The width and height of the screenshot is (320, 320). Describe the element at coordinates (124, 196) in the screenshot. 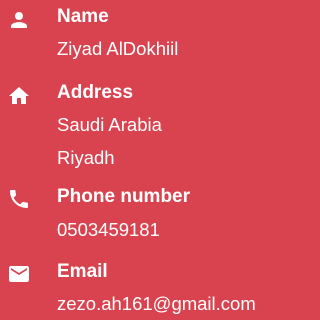

I see `phone-label: Phone number` at that location.